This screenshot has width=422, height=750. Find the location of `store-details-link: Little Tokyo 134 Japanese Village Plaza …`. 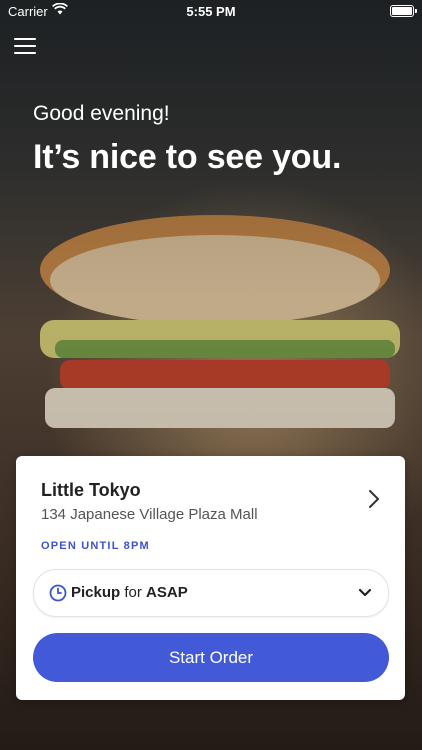

store-details-link: Little Tokyo 134 Japanese Village Plaza … is located at coordinates (210, 511).